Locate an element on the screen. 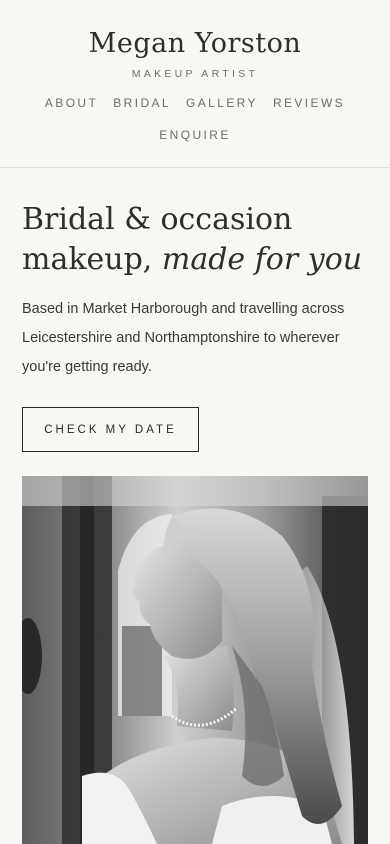  brand-tagline: MAKEUP ARTIST is located at coordinates (195, 74).